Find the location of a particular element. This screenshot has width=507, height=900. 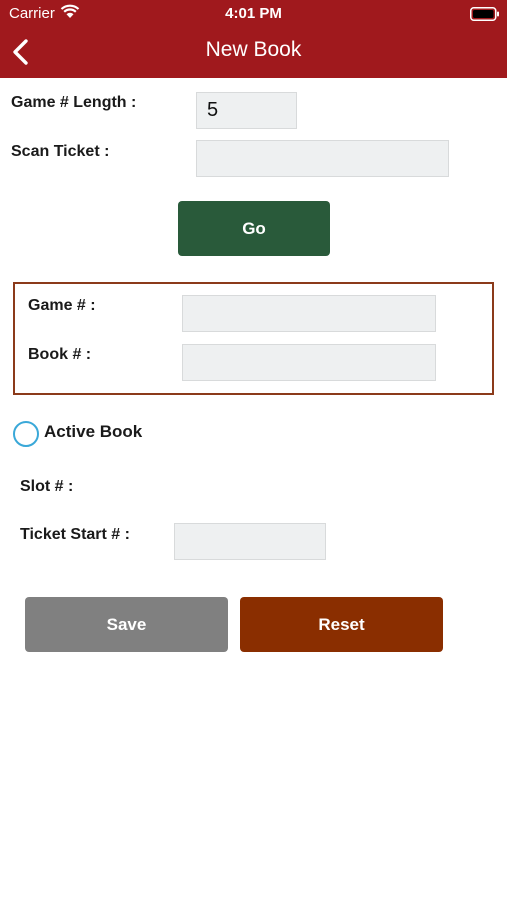

scan-ticket-label: Scan Ticket : is located at coordinates (60, 151).